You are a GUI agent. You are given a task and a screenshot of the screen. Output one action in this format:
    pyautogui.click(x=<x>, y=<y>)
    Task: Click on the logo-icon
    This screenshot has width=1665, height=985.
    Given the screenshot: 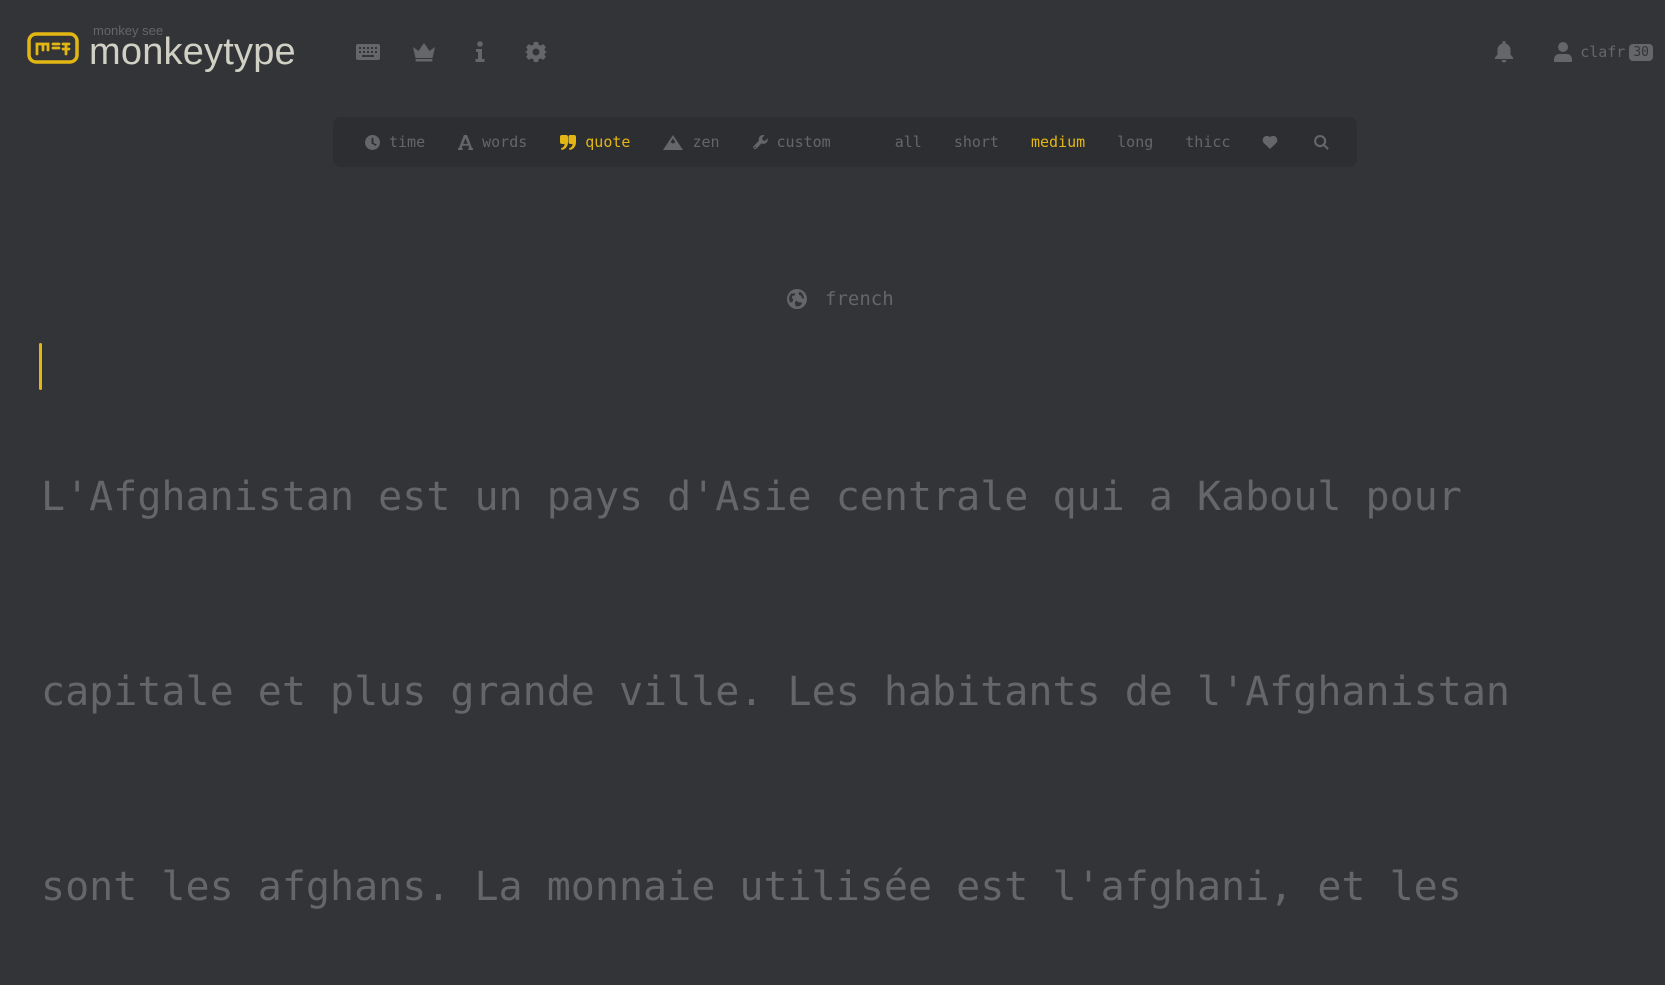 What is the action you would take?
    pyautogui.click(x=53, y=48)
    